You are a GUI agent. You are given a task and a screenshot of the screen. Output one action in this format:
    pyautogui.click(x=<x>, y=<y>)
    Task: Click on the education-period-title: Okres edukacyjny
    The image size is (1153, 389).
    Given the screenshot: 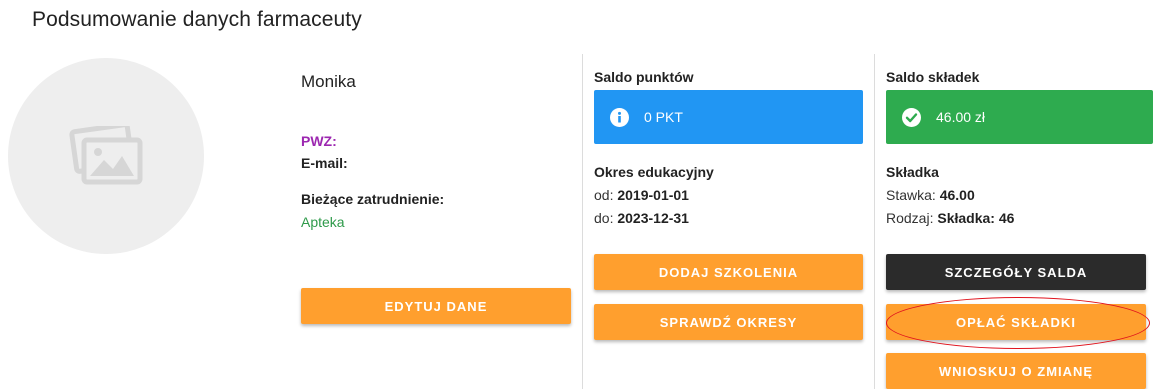 What is the action you would take?
    pyautogui.click(x=654, y=172)
    